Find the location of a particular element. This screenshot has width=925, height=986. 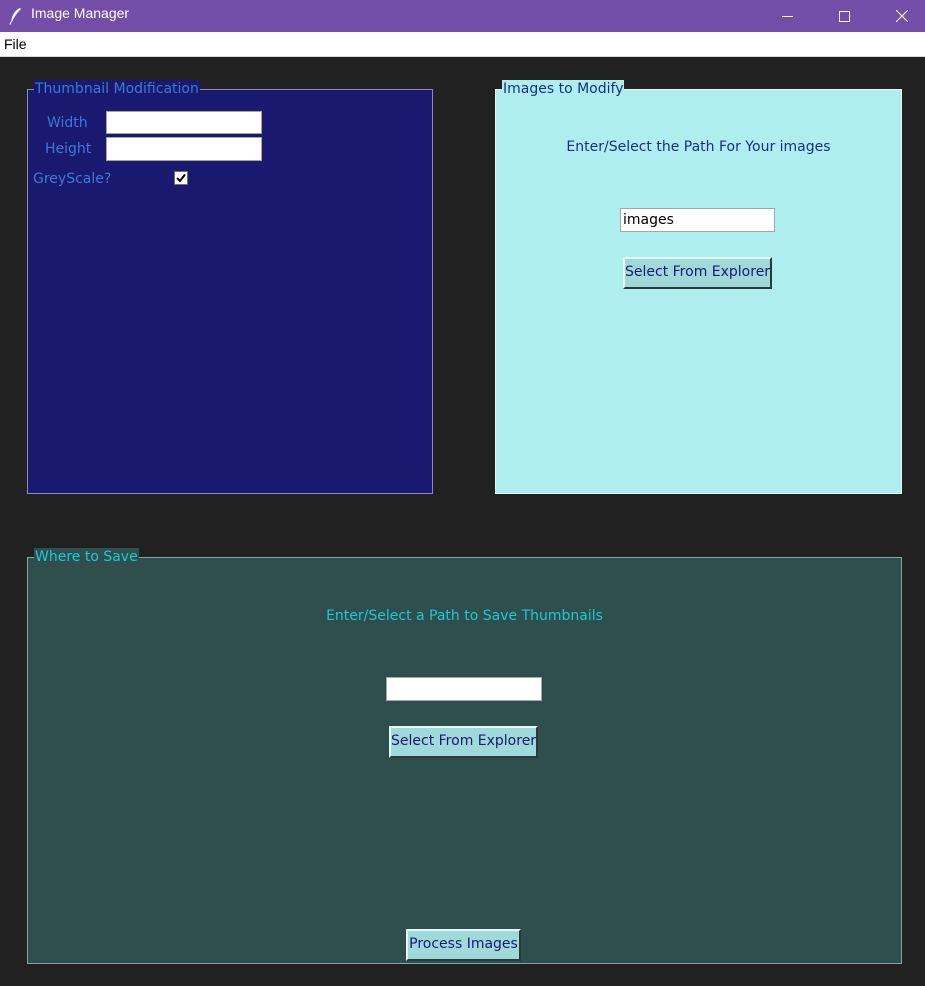

close-button is located at coordinates (902, 16).